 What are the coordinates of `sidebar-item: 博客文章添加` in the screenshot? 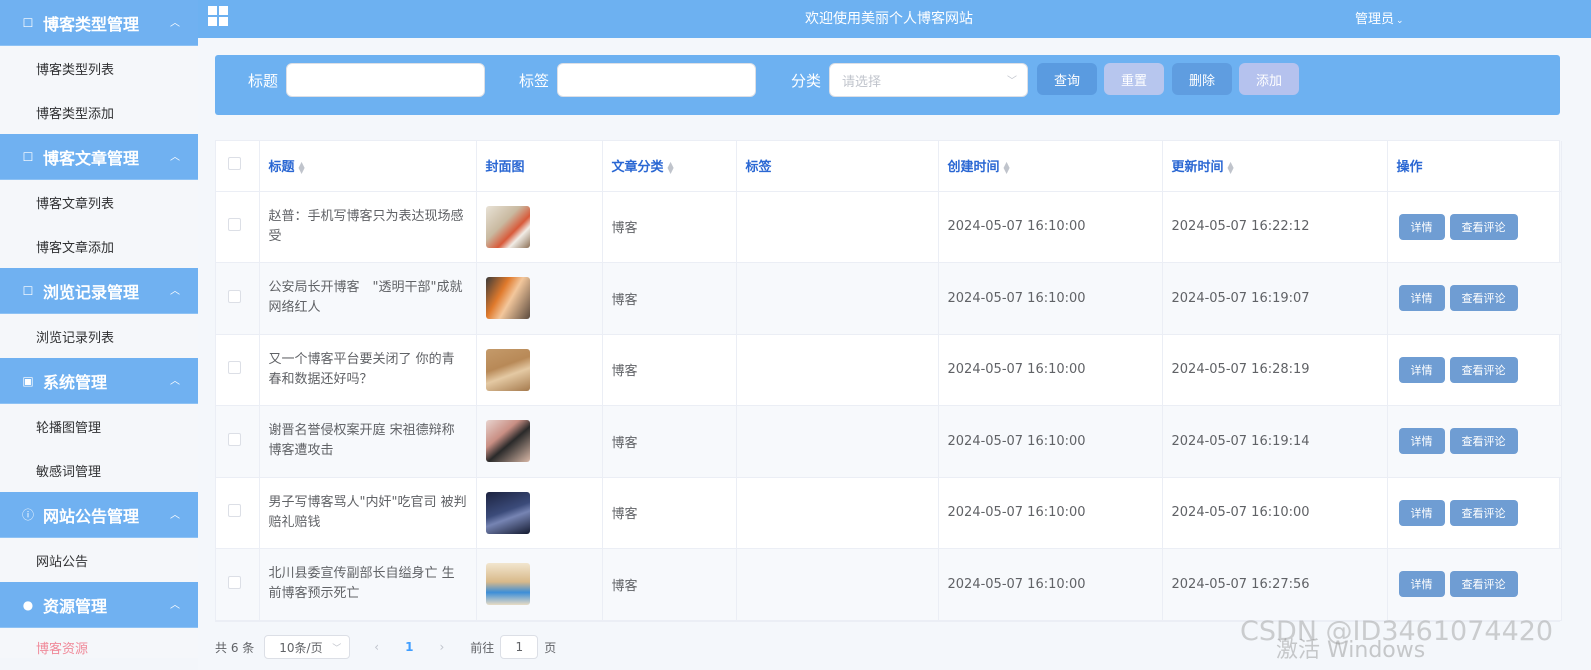 It's located at (99, 246).